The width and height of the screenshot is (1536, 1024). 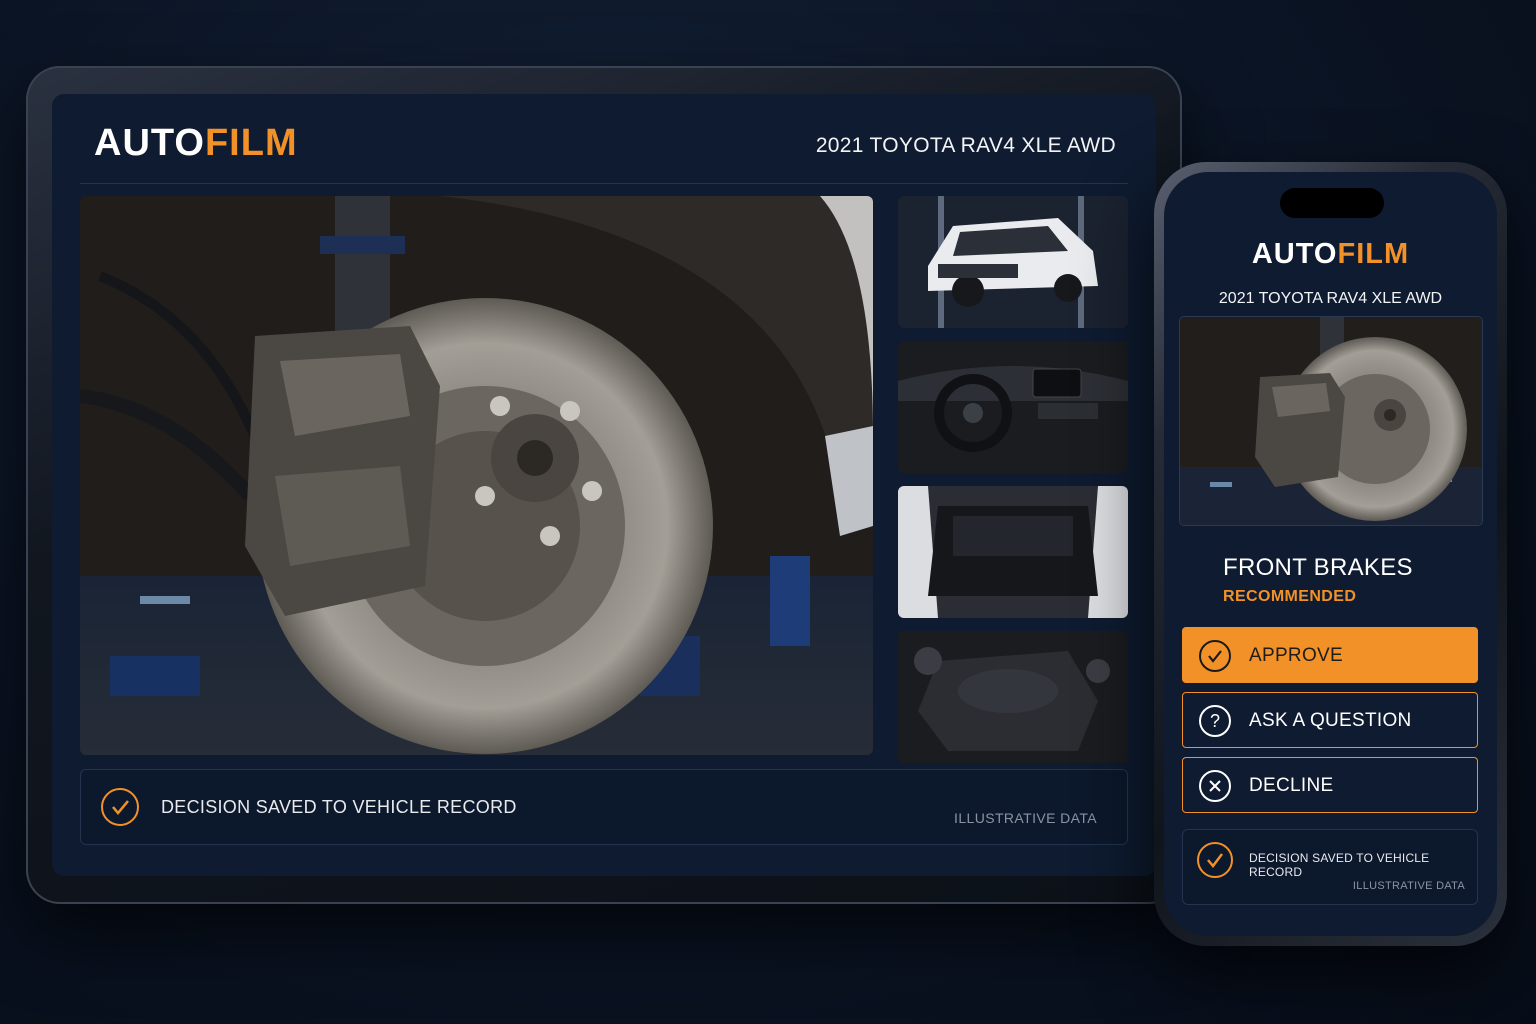 What do you see at coordinates (604, 183) in the screenshot?
I see `header-divider` at bounding box center [604, 183].